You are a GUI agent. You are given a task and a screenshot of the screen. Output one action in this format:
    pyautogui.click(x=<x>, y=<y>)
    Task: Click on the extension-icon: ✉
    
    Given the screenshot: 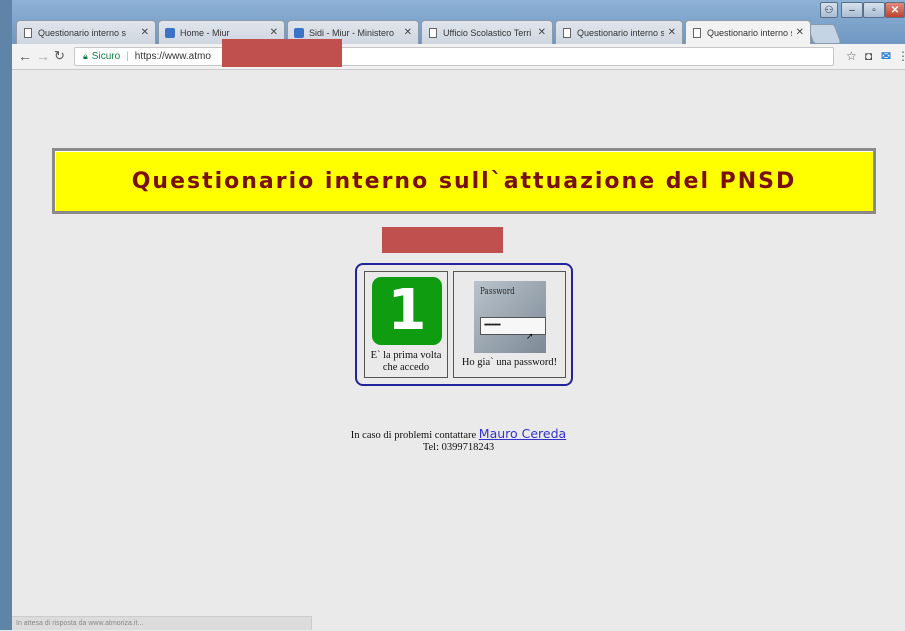 What is the action you would take?
    pyautogui.click(x=886, y=56)
    